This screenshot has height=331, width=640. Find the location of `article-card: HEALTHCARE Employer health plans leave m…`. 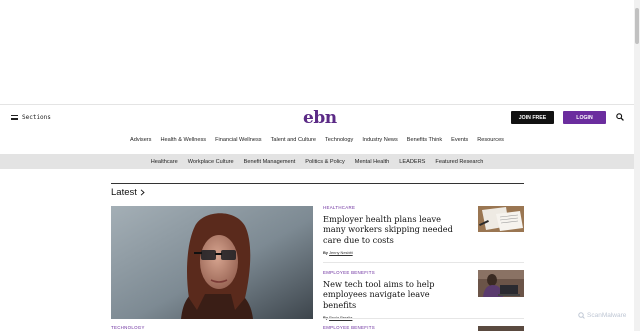

article-card: HEALTHCARE Employer health plans leave m… is located at coordinates (423, 230).